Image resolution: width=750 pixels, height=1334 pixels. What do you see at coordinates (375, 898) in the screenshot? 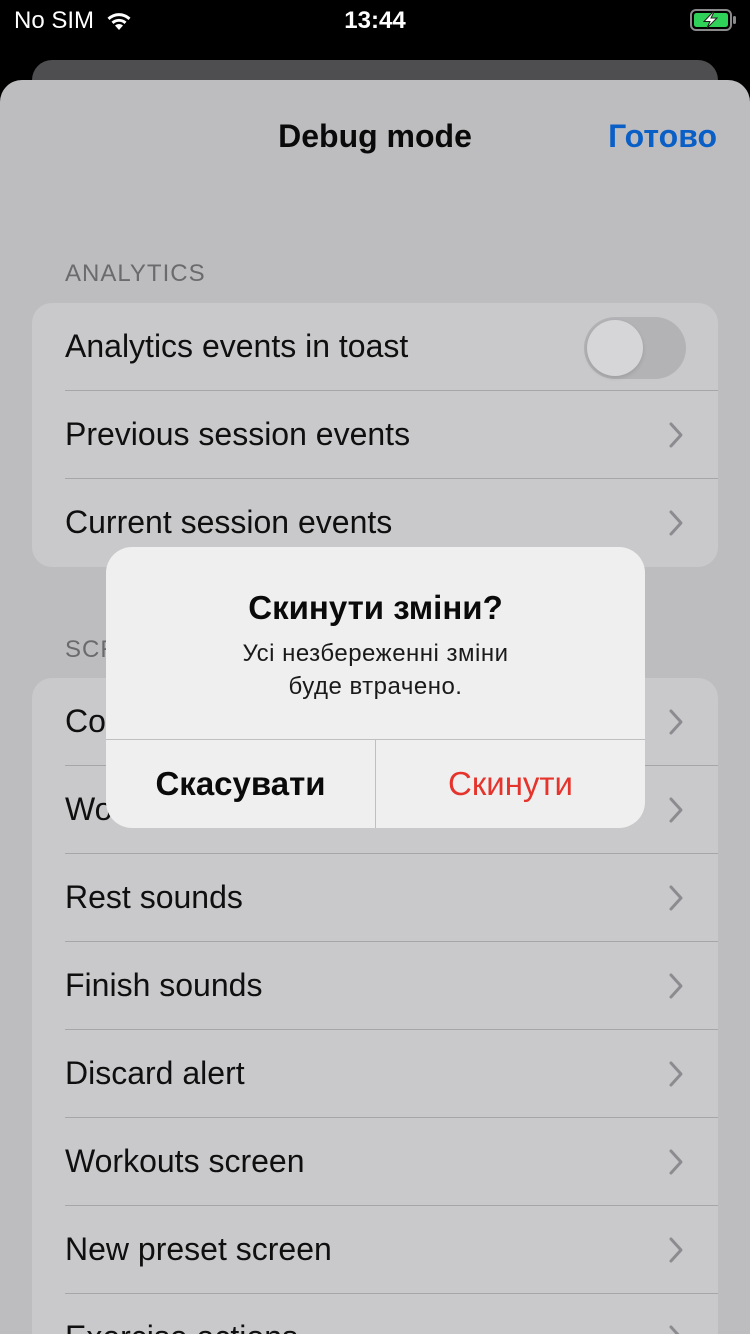
I see `row-rest-sounds: Rest sounds` at bounding box center [375, 898].